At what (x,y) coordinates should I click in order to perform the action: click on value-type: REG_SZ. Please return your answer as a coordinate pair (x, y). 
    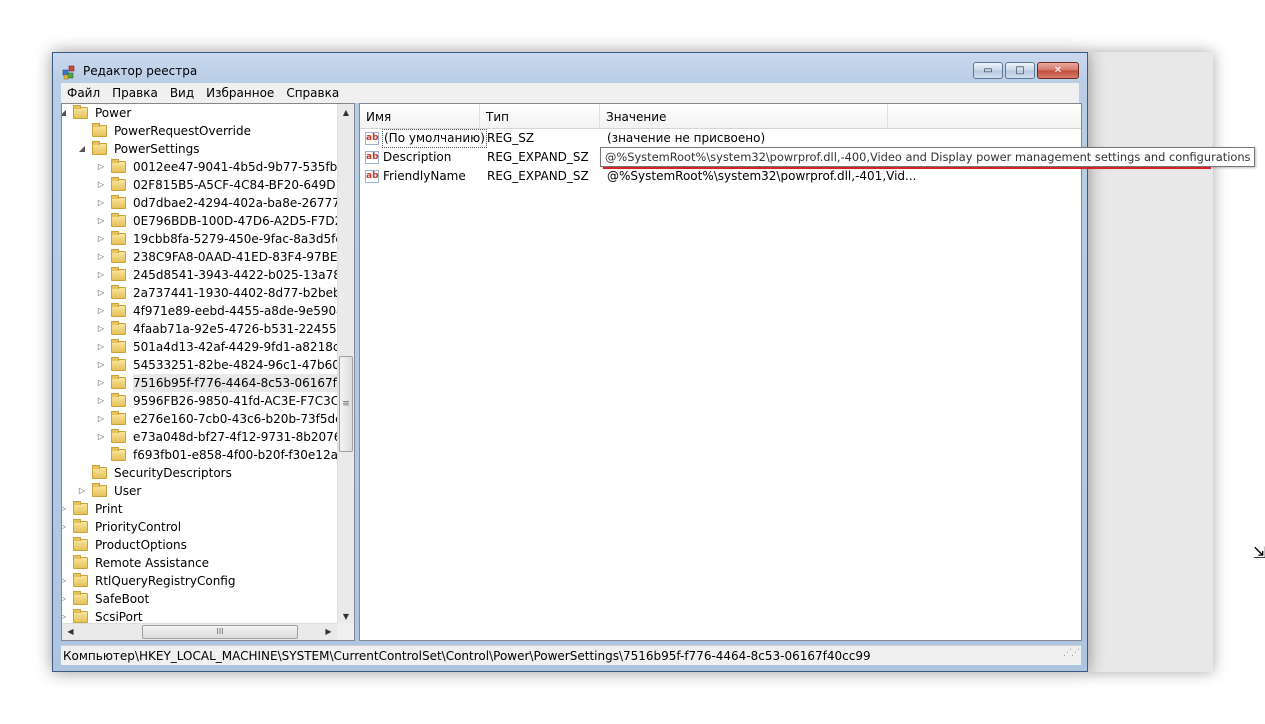
    Looking at the image, I should click on (511, 138).